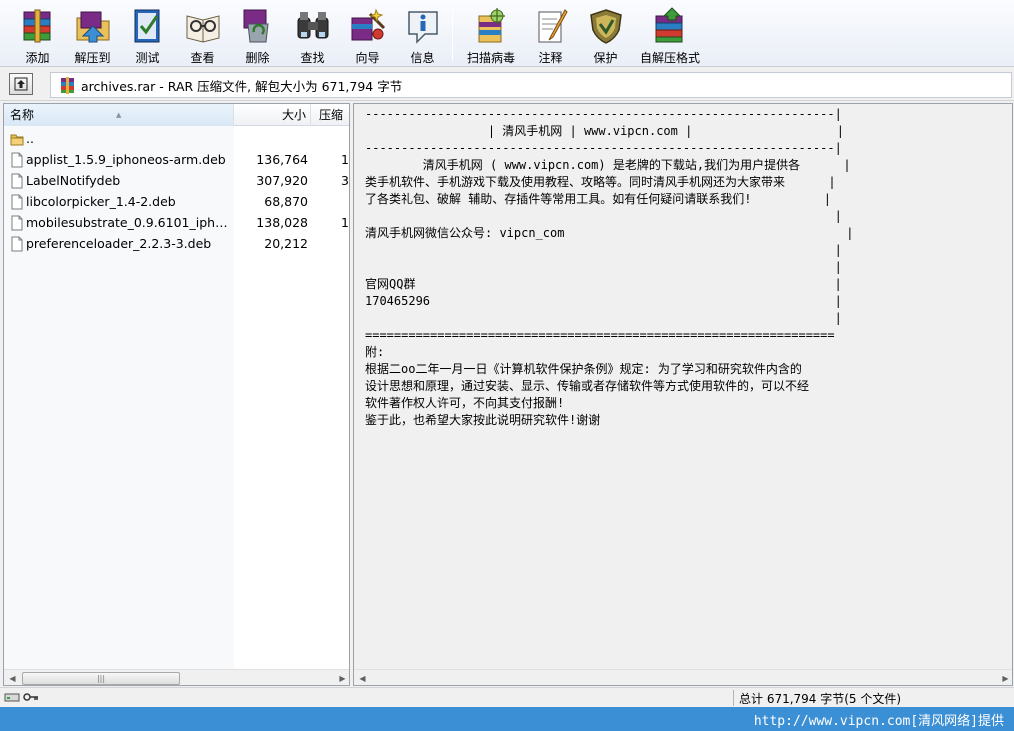 The image size is (1014, 731). What do you see at coordinates (257, 58) in the screenshot?
I see `delete-label: 删除` at bounding box center [257, 58].